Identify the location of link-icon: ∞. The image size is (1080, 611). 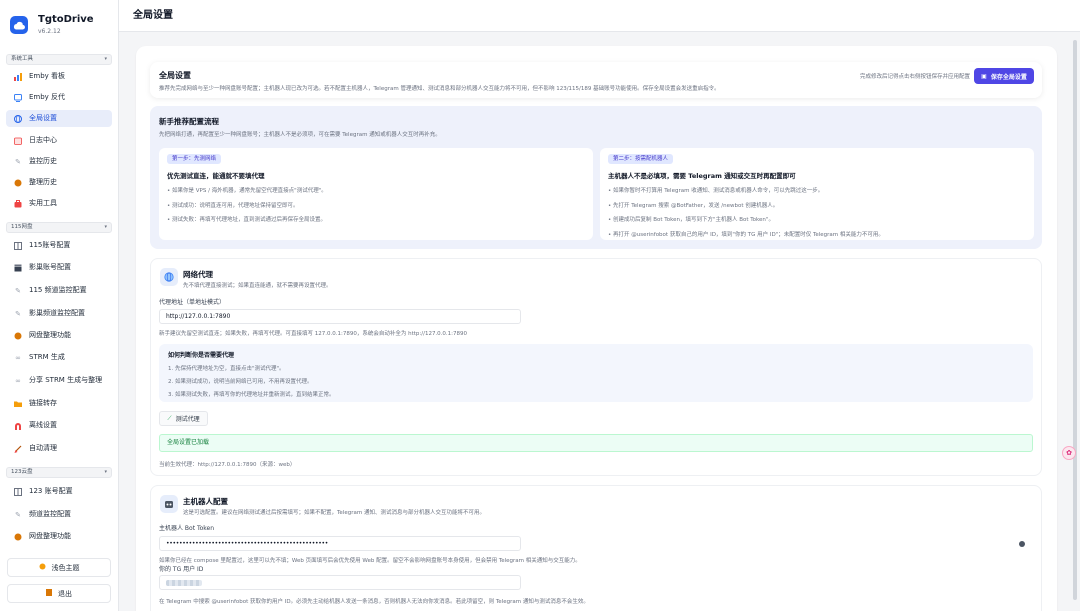
(18, 357).